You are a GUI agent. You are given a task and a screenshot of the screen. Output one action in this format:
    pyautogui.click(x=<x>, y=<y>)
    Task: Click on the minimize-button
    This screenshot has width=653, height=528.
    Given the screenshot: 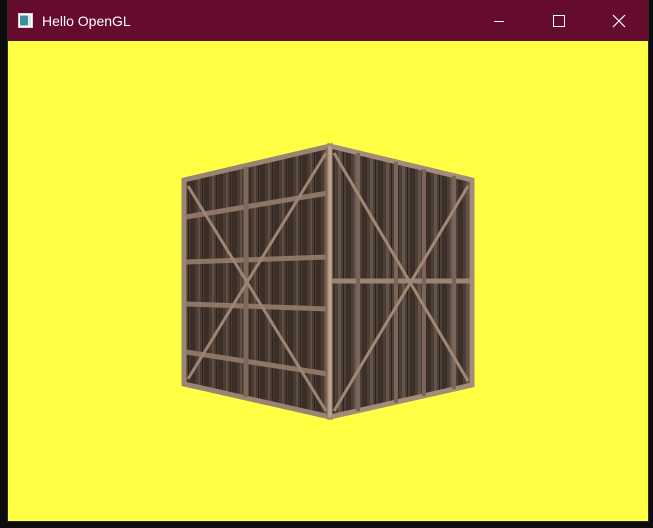 What is the action you would take?
    pyautogui.click(x=499, y=20)
    